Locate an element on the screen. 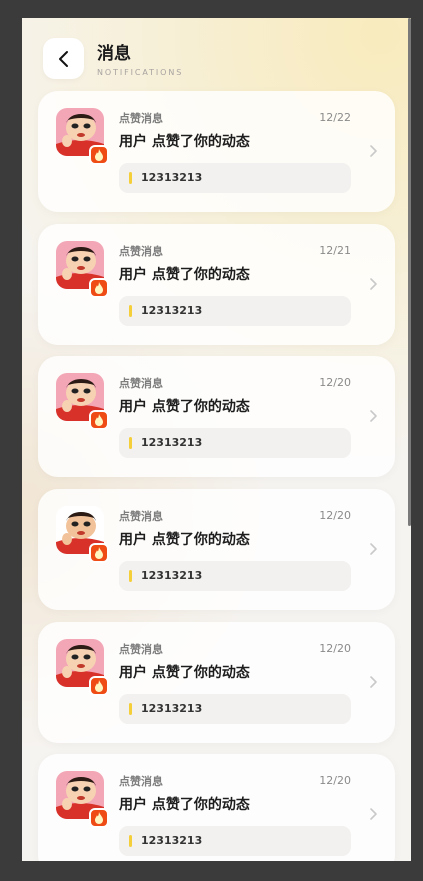 This screenshot has height=881, width=423. scrollbar is located at coordinates (409, 272).